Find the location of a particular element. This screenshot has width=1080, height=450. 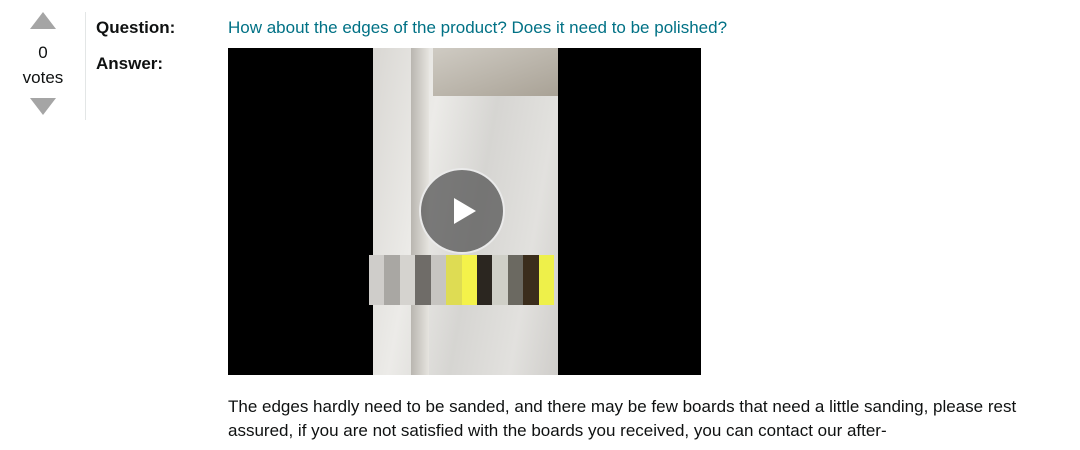

video-board-top is located at coordinates (495, 72).